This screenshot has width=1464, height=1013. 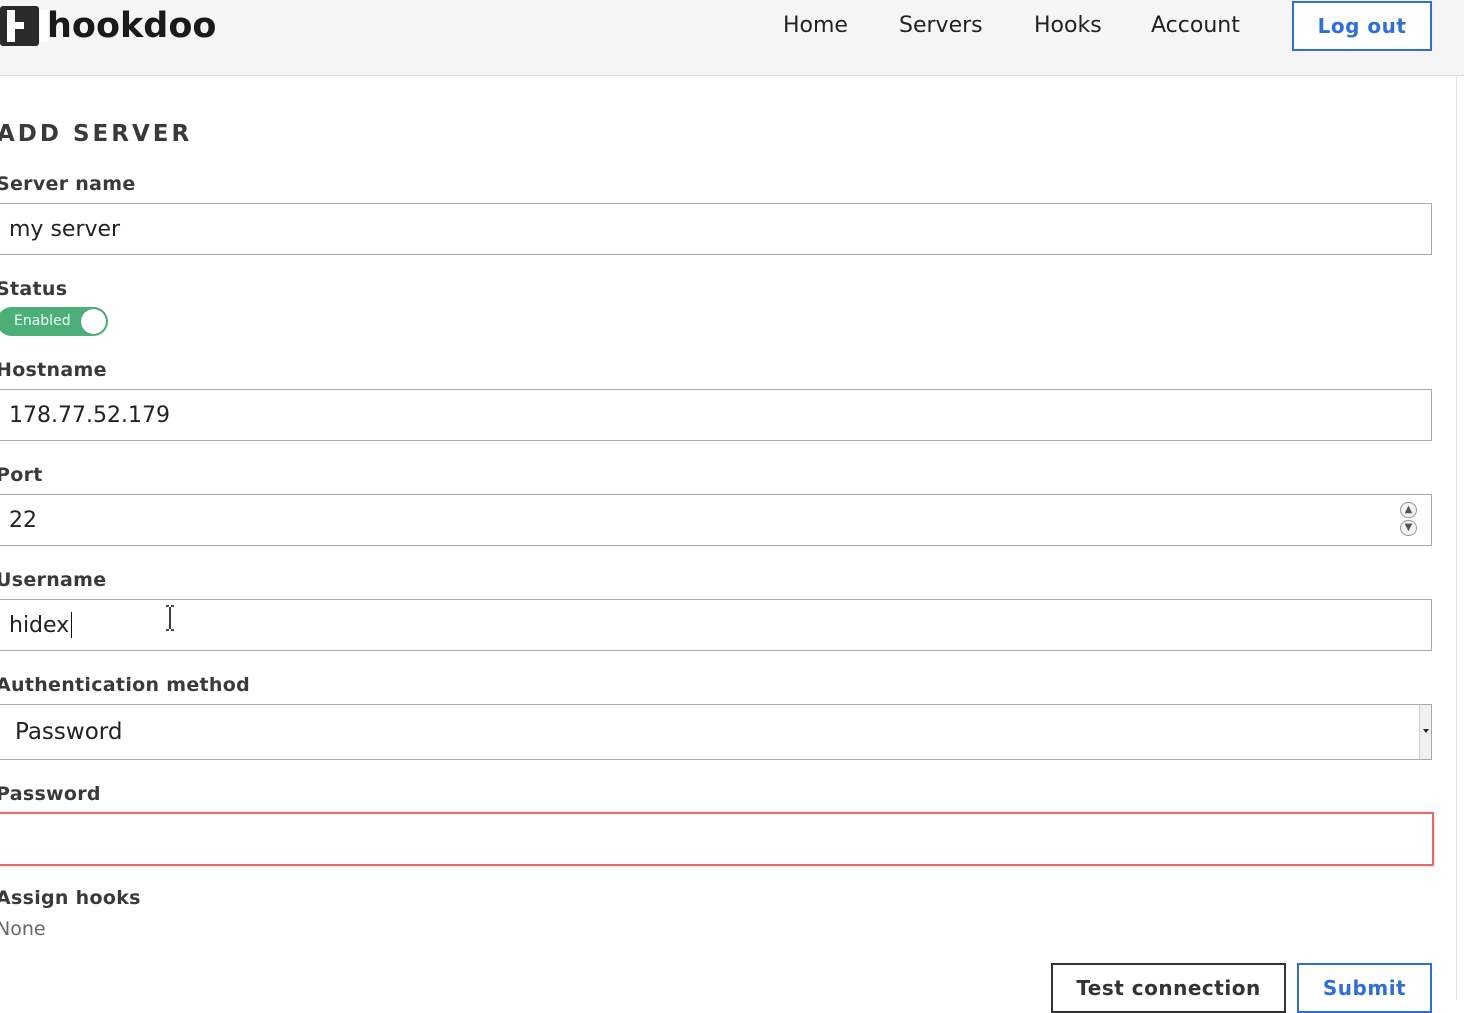 I want to click on brand-logo: hookdoo, so click(x=108, y=26).